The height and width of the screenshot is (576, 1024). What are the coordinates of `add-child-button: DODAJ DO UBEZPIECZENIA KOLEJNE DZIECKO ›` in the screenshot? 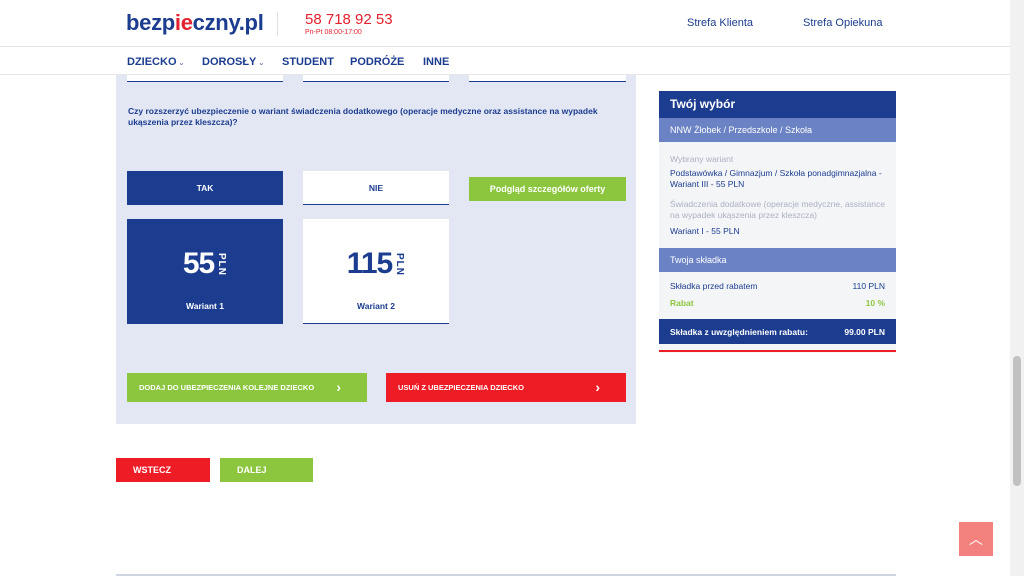 It's located at (247, 387).